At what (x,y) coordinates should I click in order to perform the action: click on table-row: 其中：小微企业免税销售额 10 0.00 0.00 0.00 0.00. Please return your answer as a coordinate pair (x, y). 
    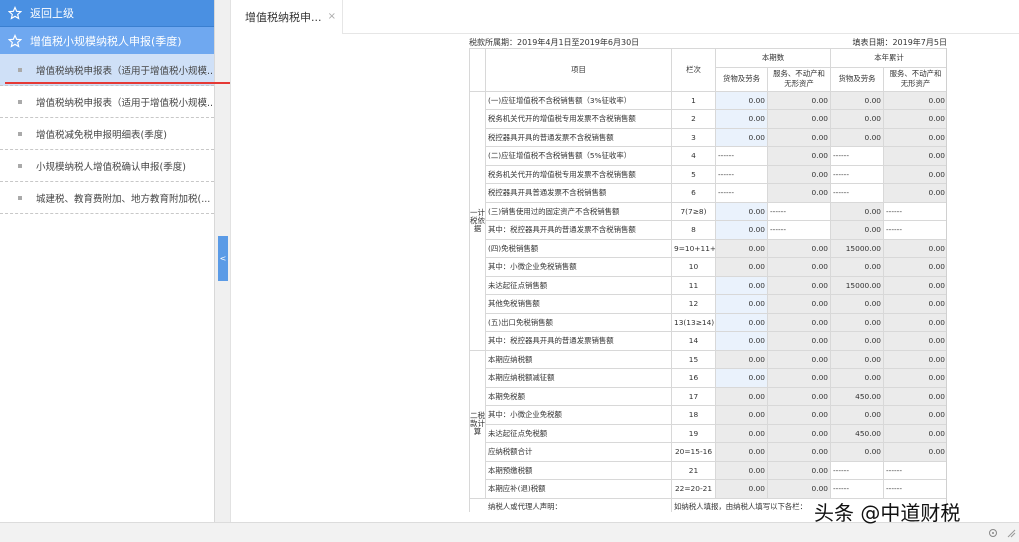
    Looking at the image, I should click on (708, 267).